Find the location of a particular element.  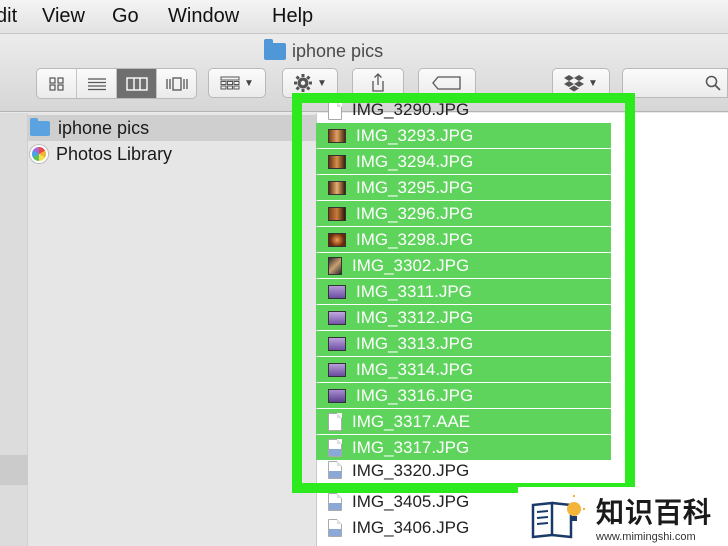

icon-view-button is located at coordinates (57, 83).